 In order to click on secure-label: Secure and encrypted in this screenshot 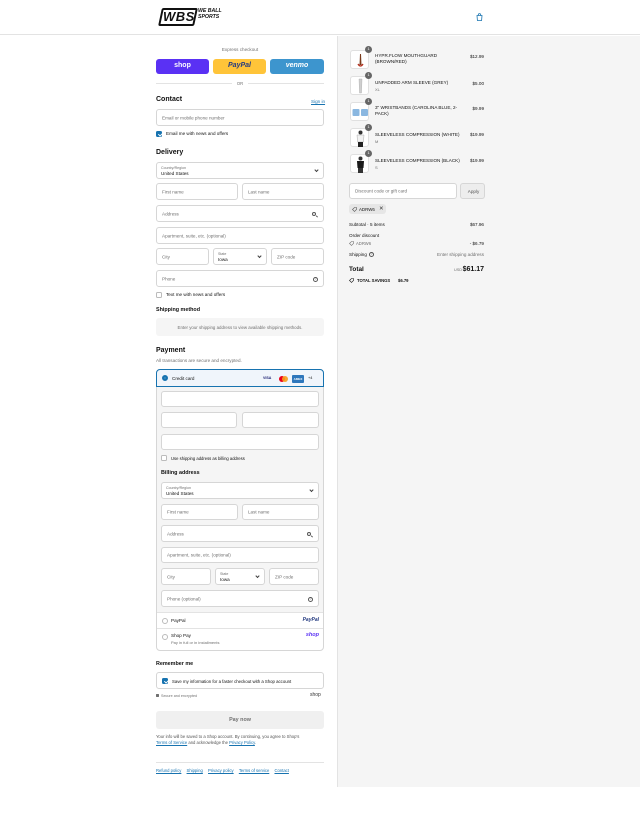, I will do `click(179, 695)`.